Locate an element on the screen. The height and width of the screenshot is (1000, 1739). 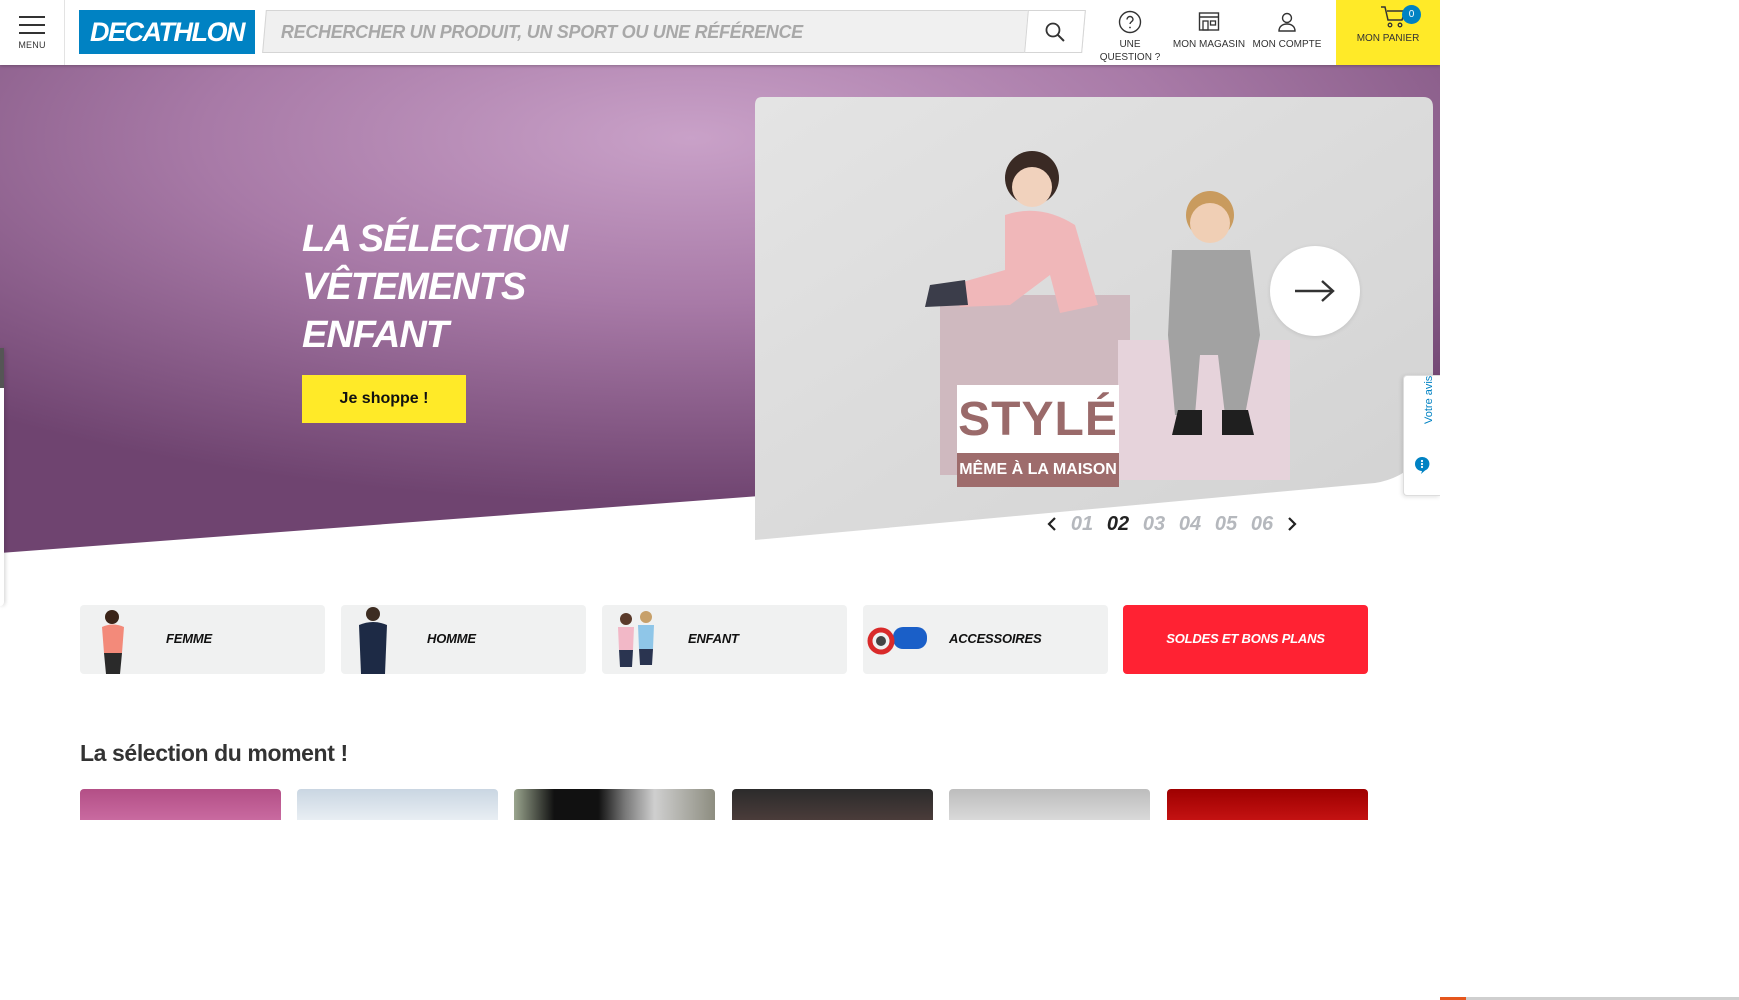
logo-text: DECATHLON is located at coordinates (167, 31).